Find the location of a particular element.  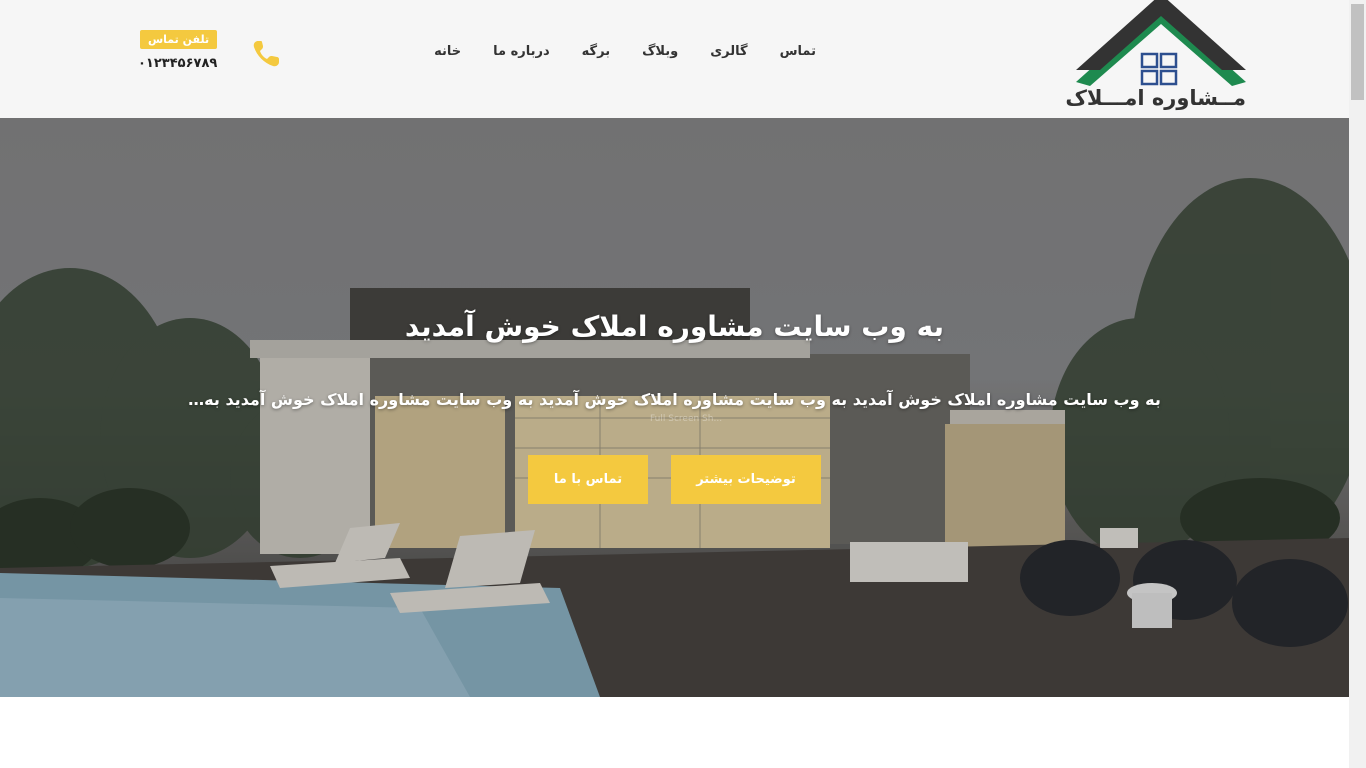

nav-item-page: برگه is located at coordinates (596, 51).